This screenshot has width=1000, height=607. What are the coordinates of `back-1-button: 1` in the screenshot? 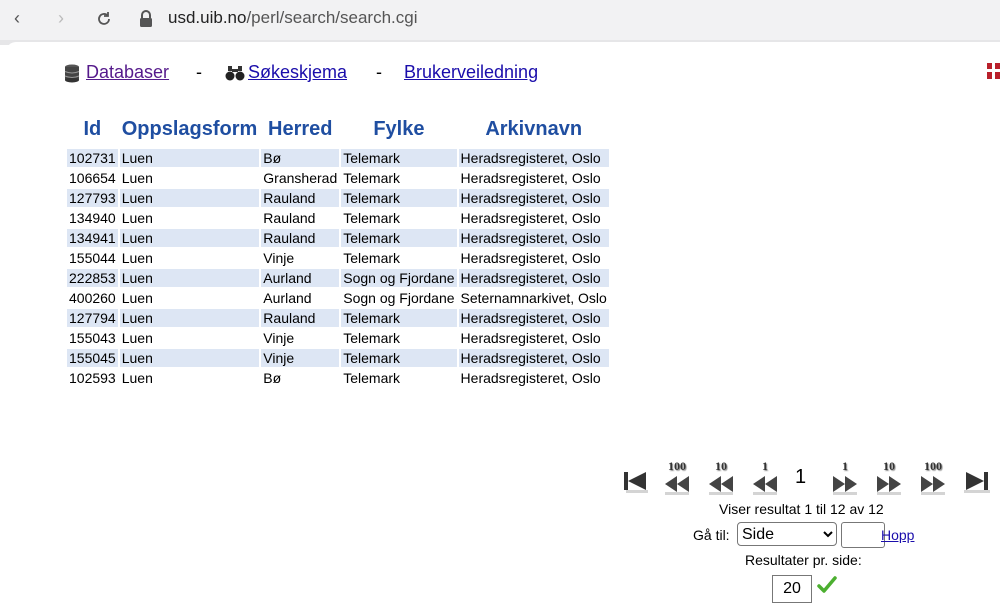 It's located at (765, 479).